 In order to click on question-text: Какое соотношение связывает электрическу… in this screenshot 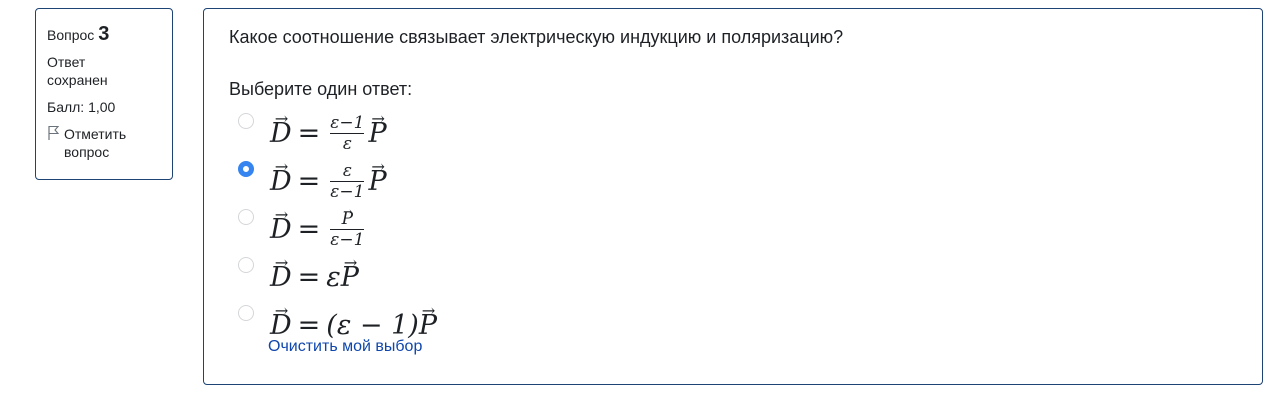, I will do `click(536, 37)`.